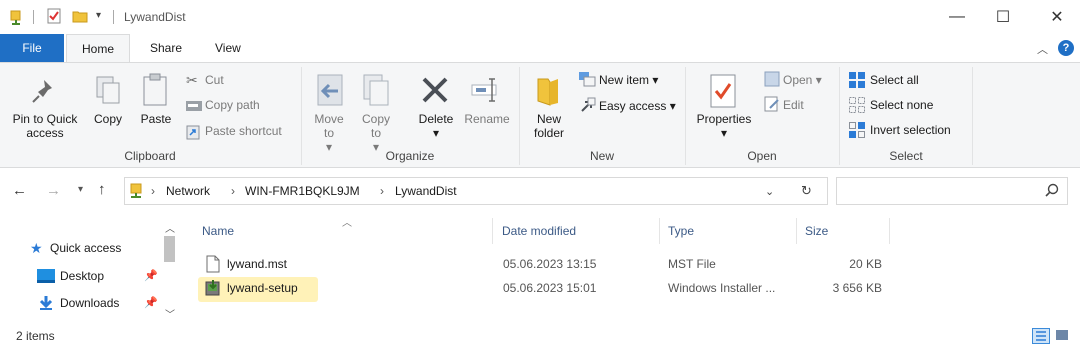 Image resolution: width=1080 pixels, height=346 pixels. Describe the element at coordinates (410, 156) in the screenshot. I see `organize-group-label: Organize` at that location.